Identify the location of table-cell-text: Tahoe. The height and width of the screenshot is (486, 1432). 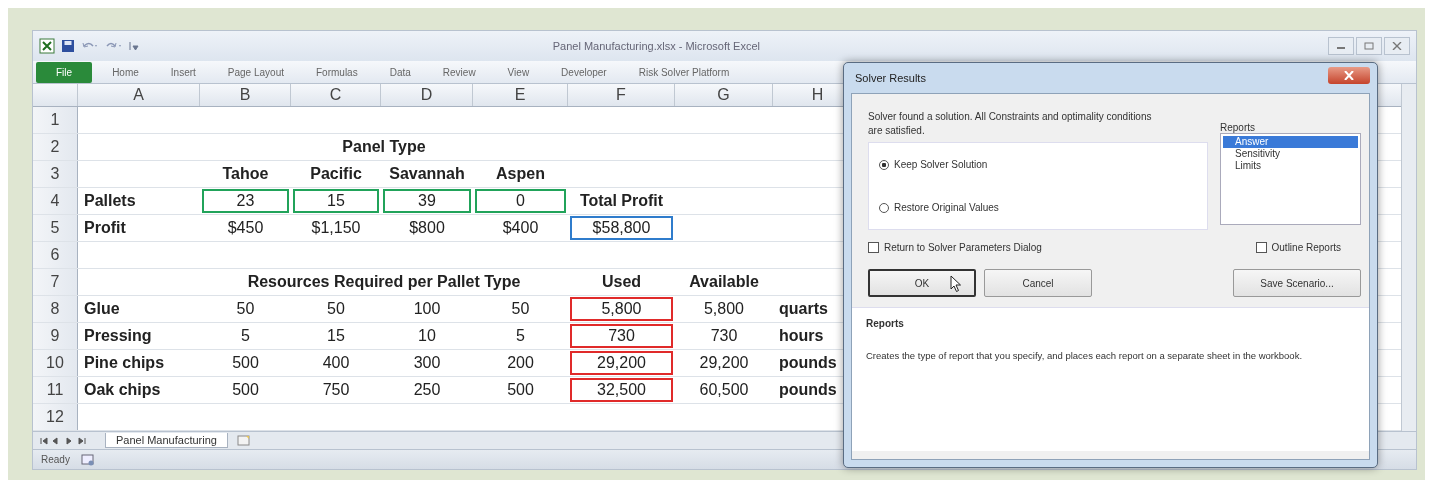
(245, 174).